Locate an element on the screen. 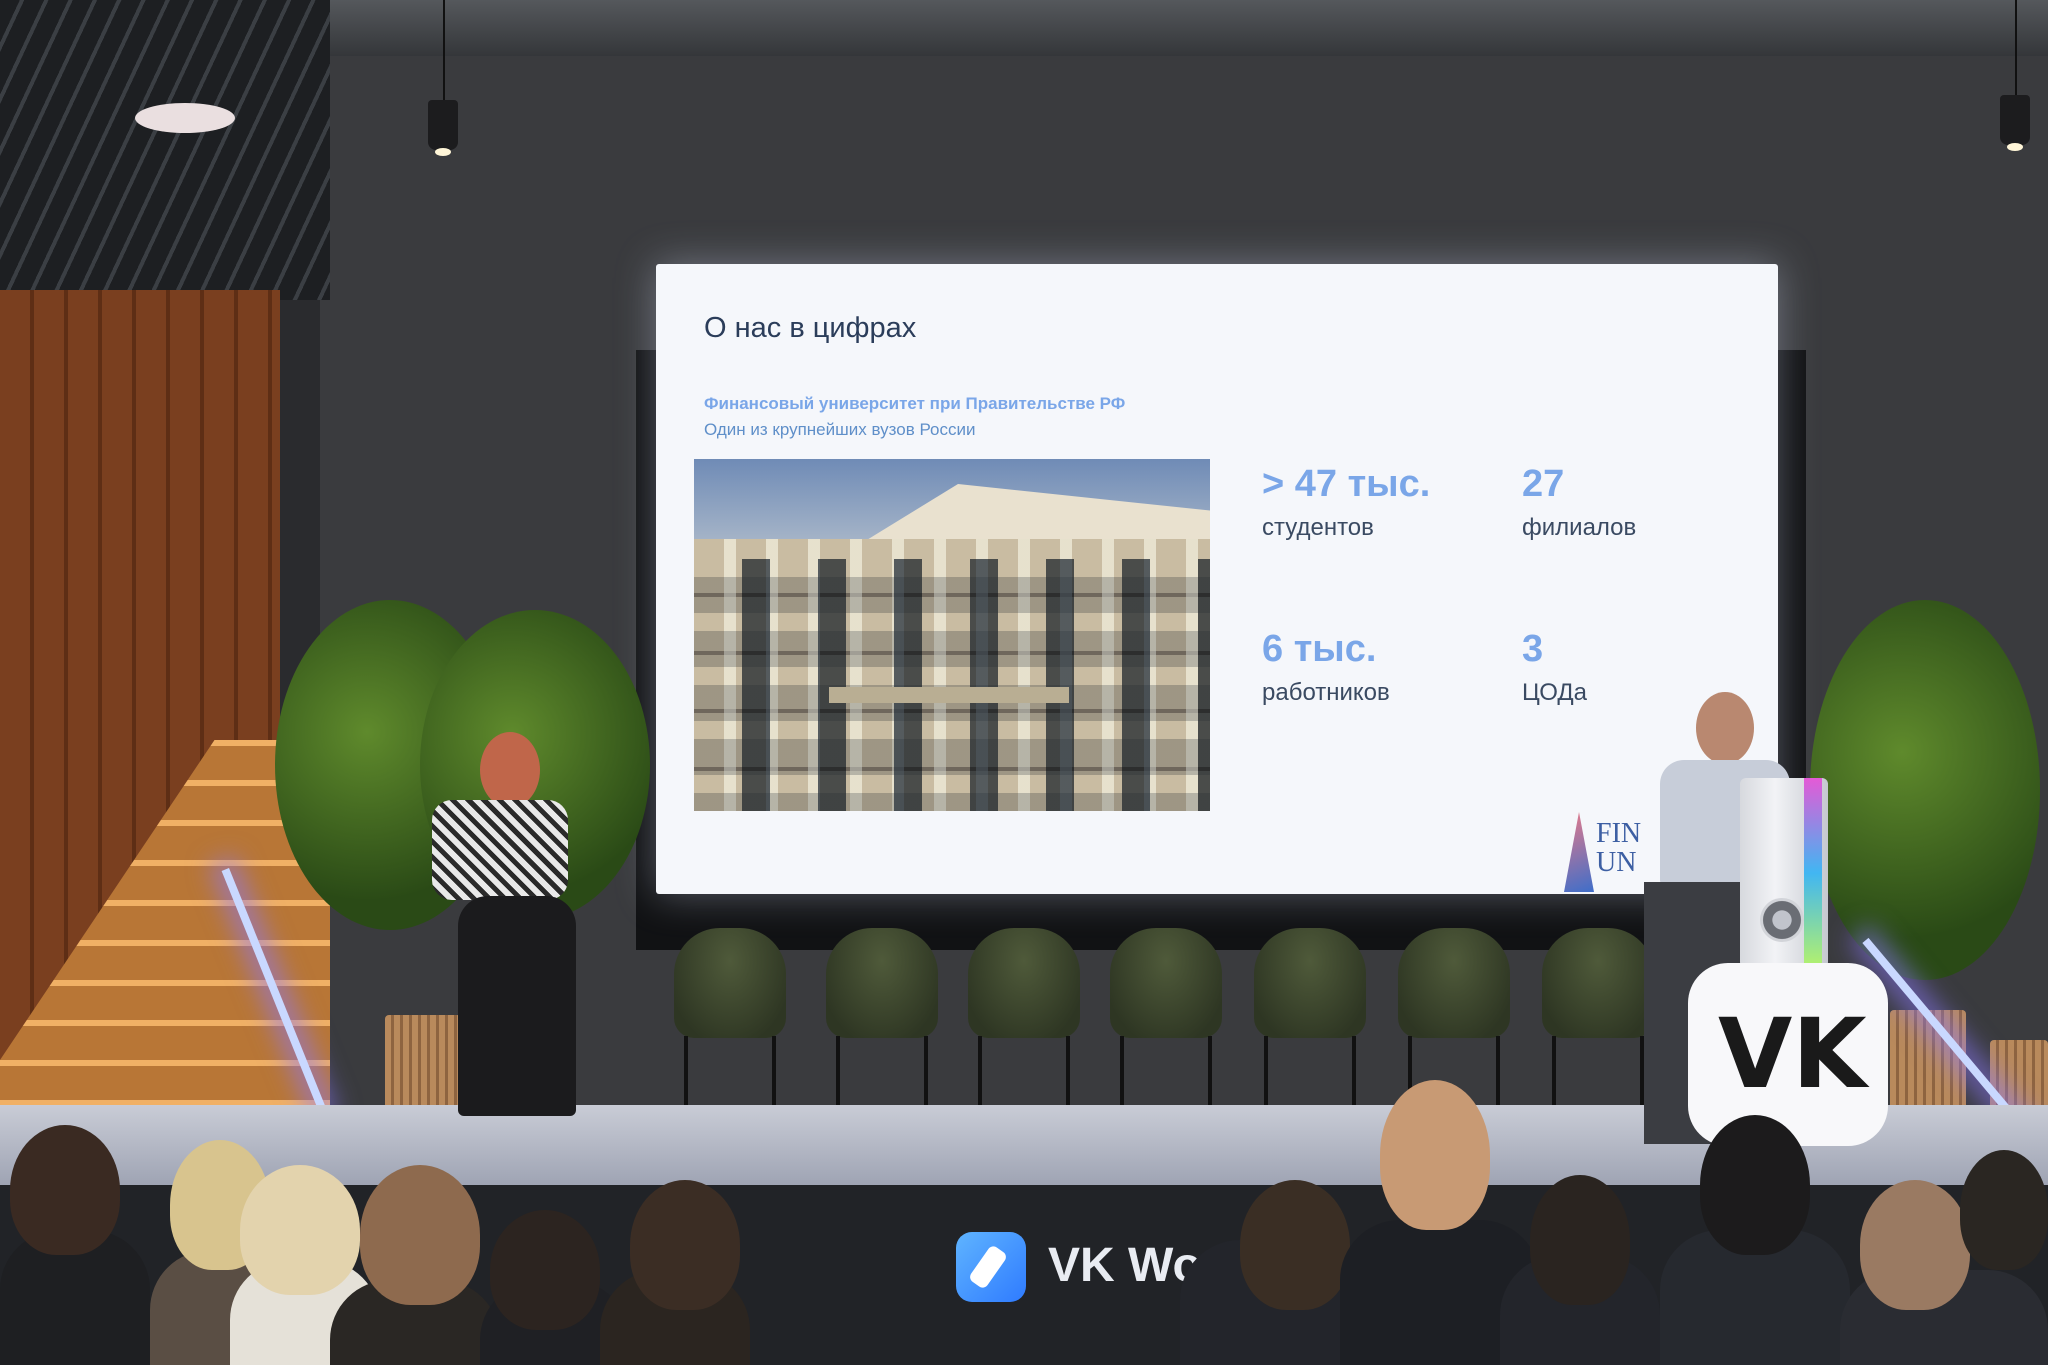 The height and width of the screenshot is (1365, 2048). building-windows is located at coordinates (952, 685).